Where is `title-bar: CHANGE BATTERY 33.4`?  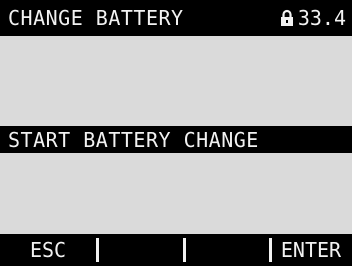 title-bar: CHANGE BATTERY 33.4 is located at coordinates (176, 18).